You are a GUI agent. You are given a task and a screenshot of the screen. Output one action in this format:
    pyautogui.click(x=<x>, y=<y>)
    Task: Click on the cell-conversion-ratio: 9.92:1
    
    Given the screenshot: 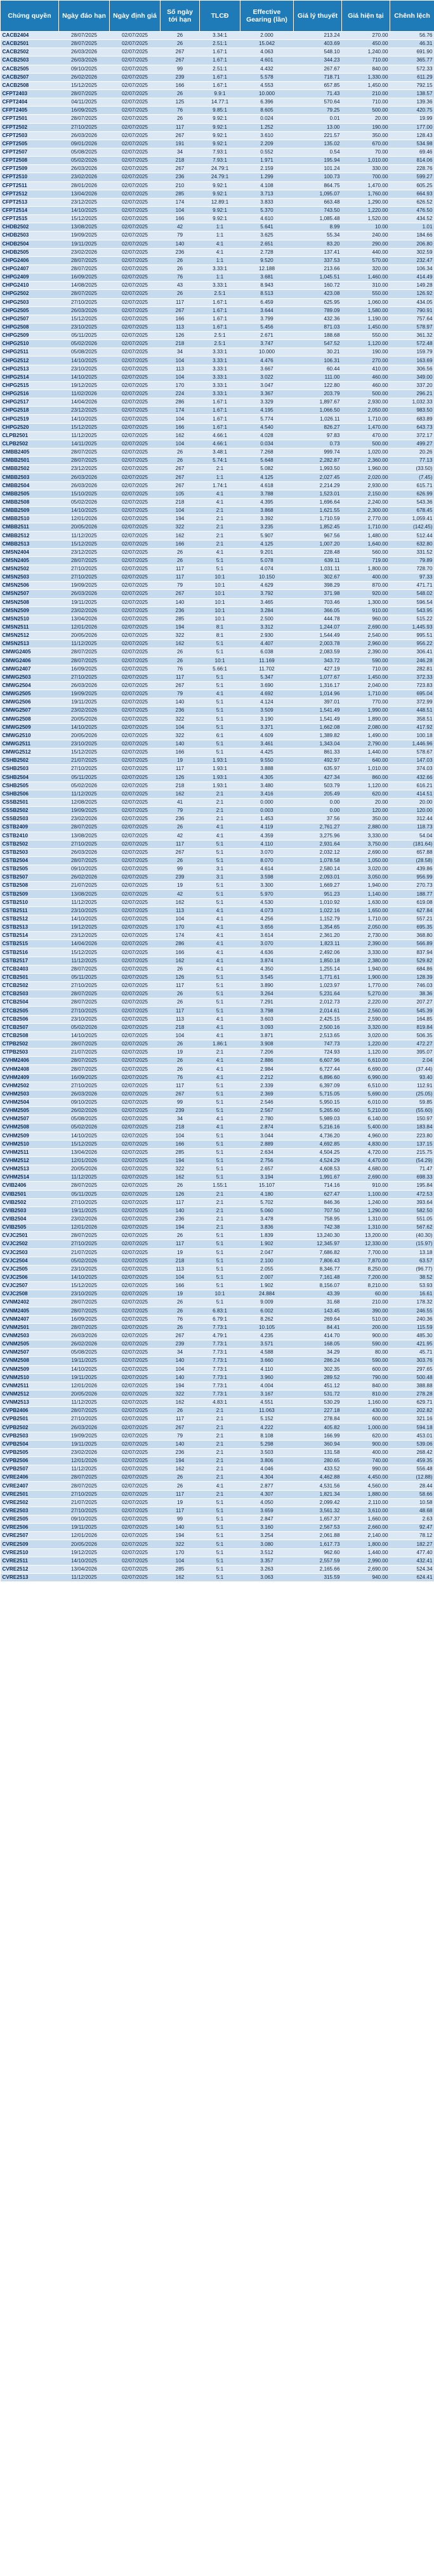 What is the action you would take?
    pyautogui.click(x=220, y=119)
    